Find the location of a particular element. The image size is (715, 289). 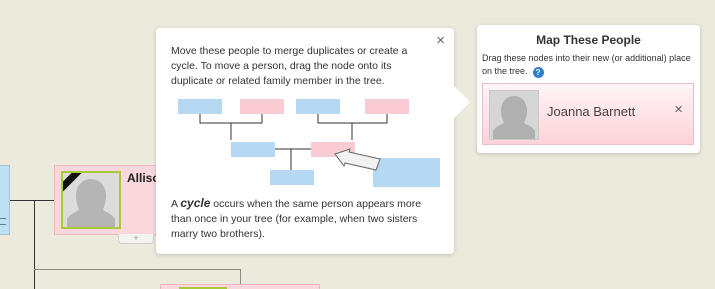

cycle-diagram is located at coordinates (309, 143).